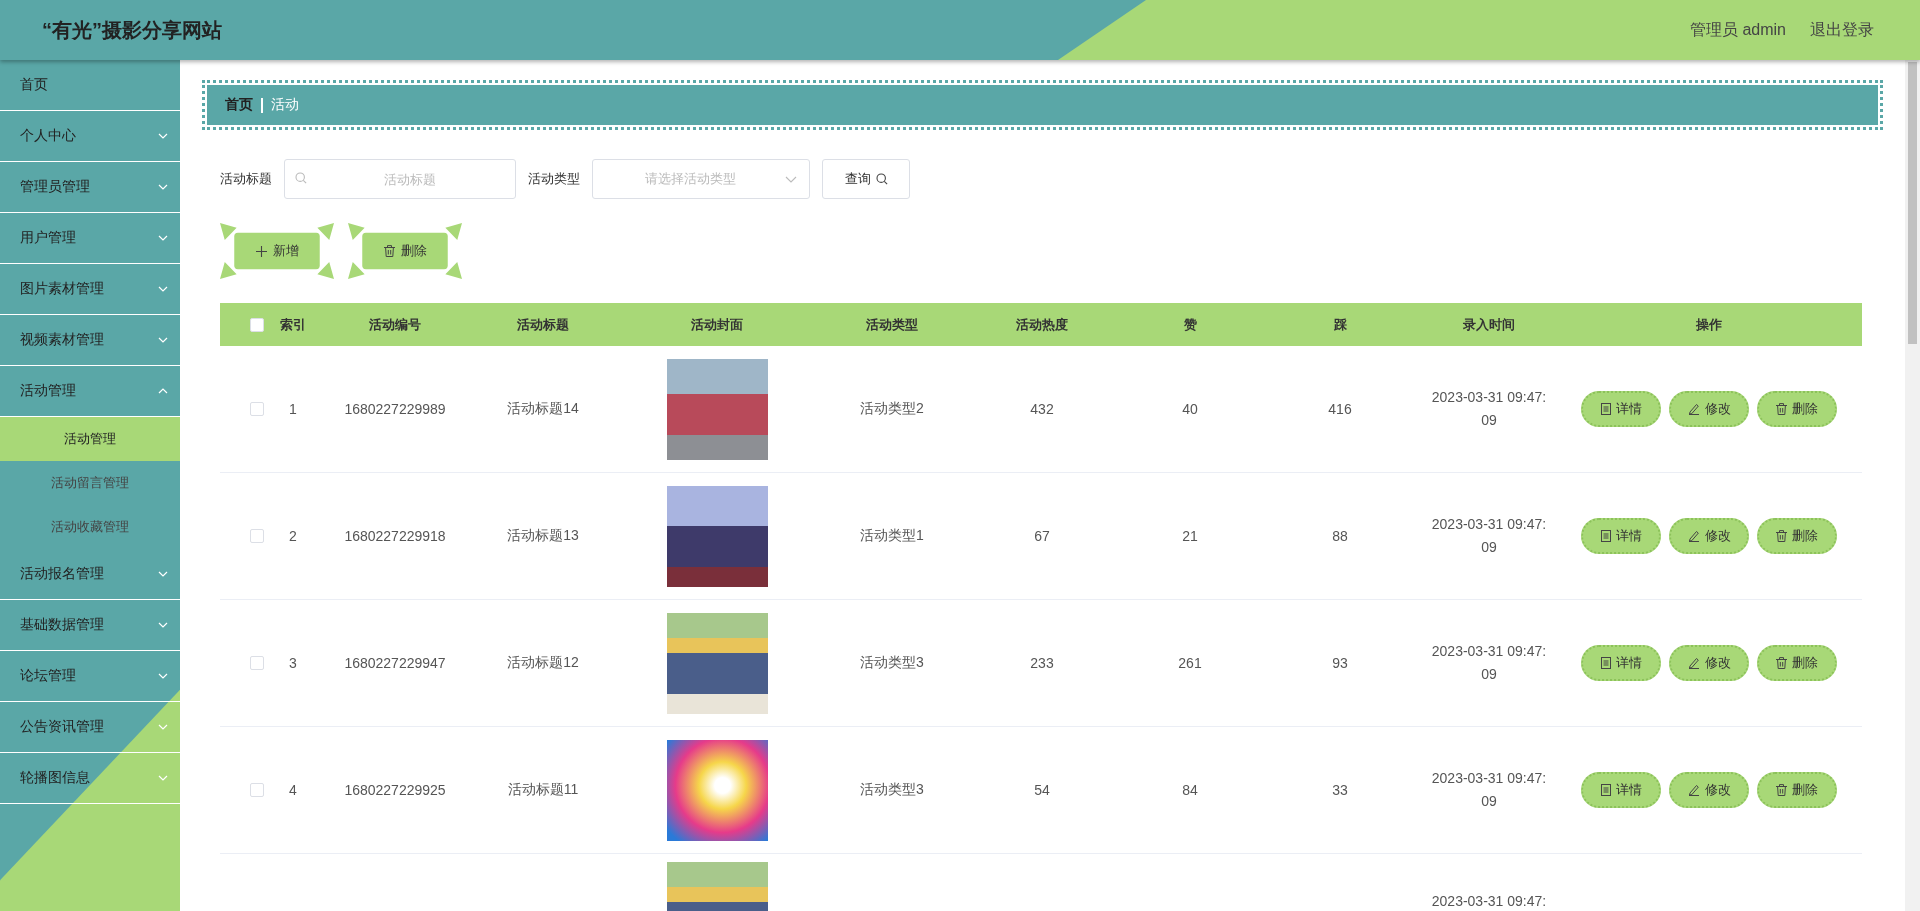 The width and height of the screenshot is (1920, 911). I want to click on table-cell: 33, so click(1340, 790).